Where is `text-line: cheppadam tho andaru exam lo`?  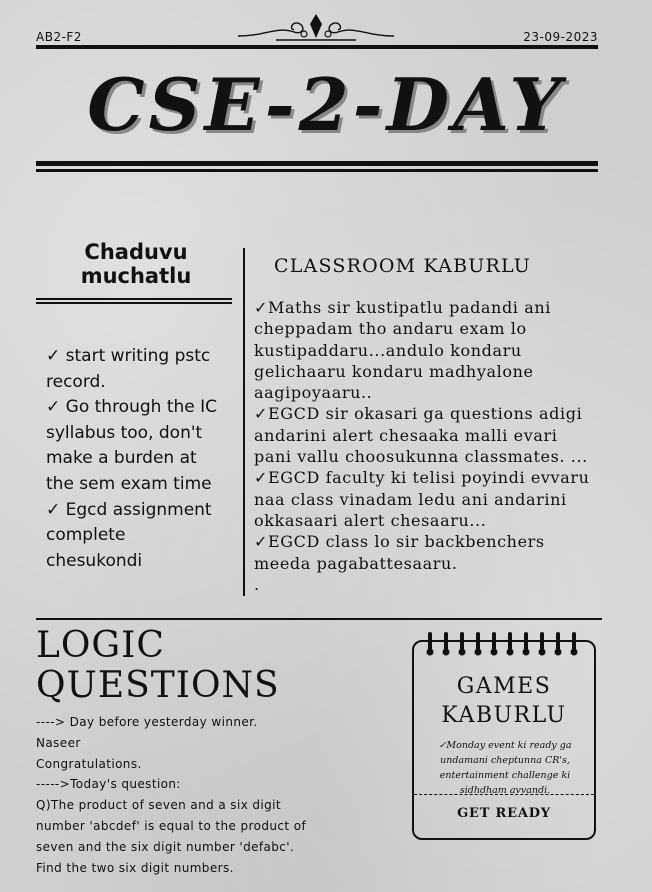 text-line: cheppadam tho andaru exam lo is located at coordinates (390, 329).